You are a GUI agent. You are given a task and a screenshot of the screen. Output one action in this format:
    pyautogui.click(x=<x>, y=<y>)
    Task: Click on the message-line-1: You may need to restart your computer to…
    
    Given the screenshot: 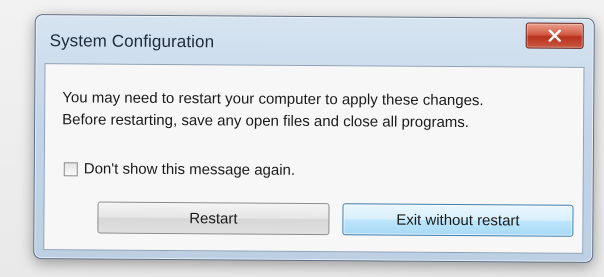 What is the action you would take?
    pyautogui.click(x=273, y=99)
    